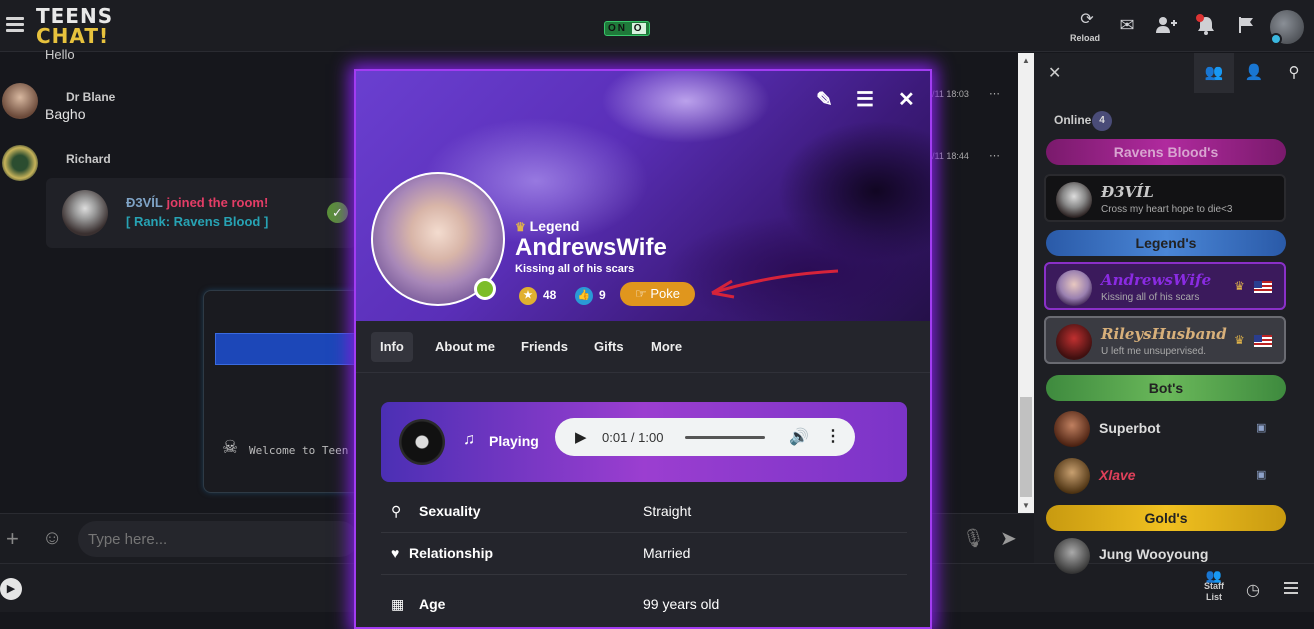 This screenshot has width=1314, height=629. Describe the element at coordinates (590, 295) in the screenshot. I see `likes-stat: 👍 9` at that location.